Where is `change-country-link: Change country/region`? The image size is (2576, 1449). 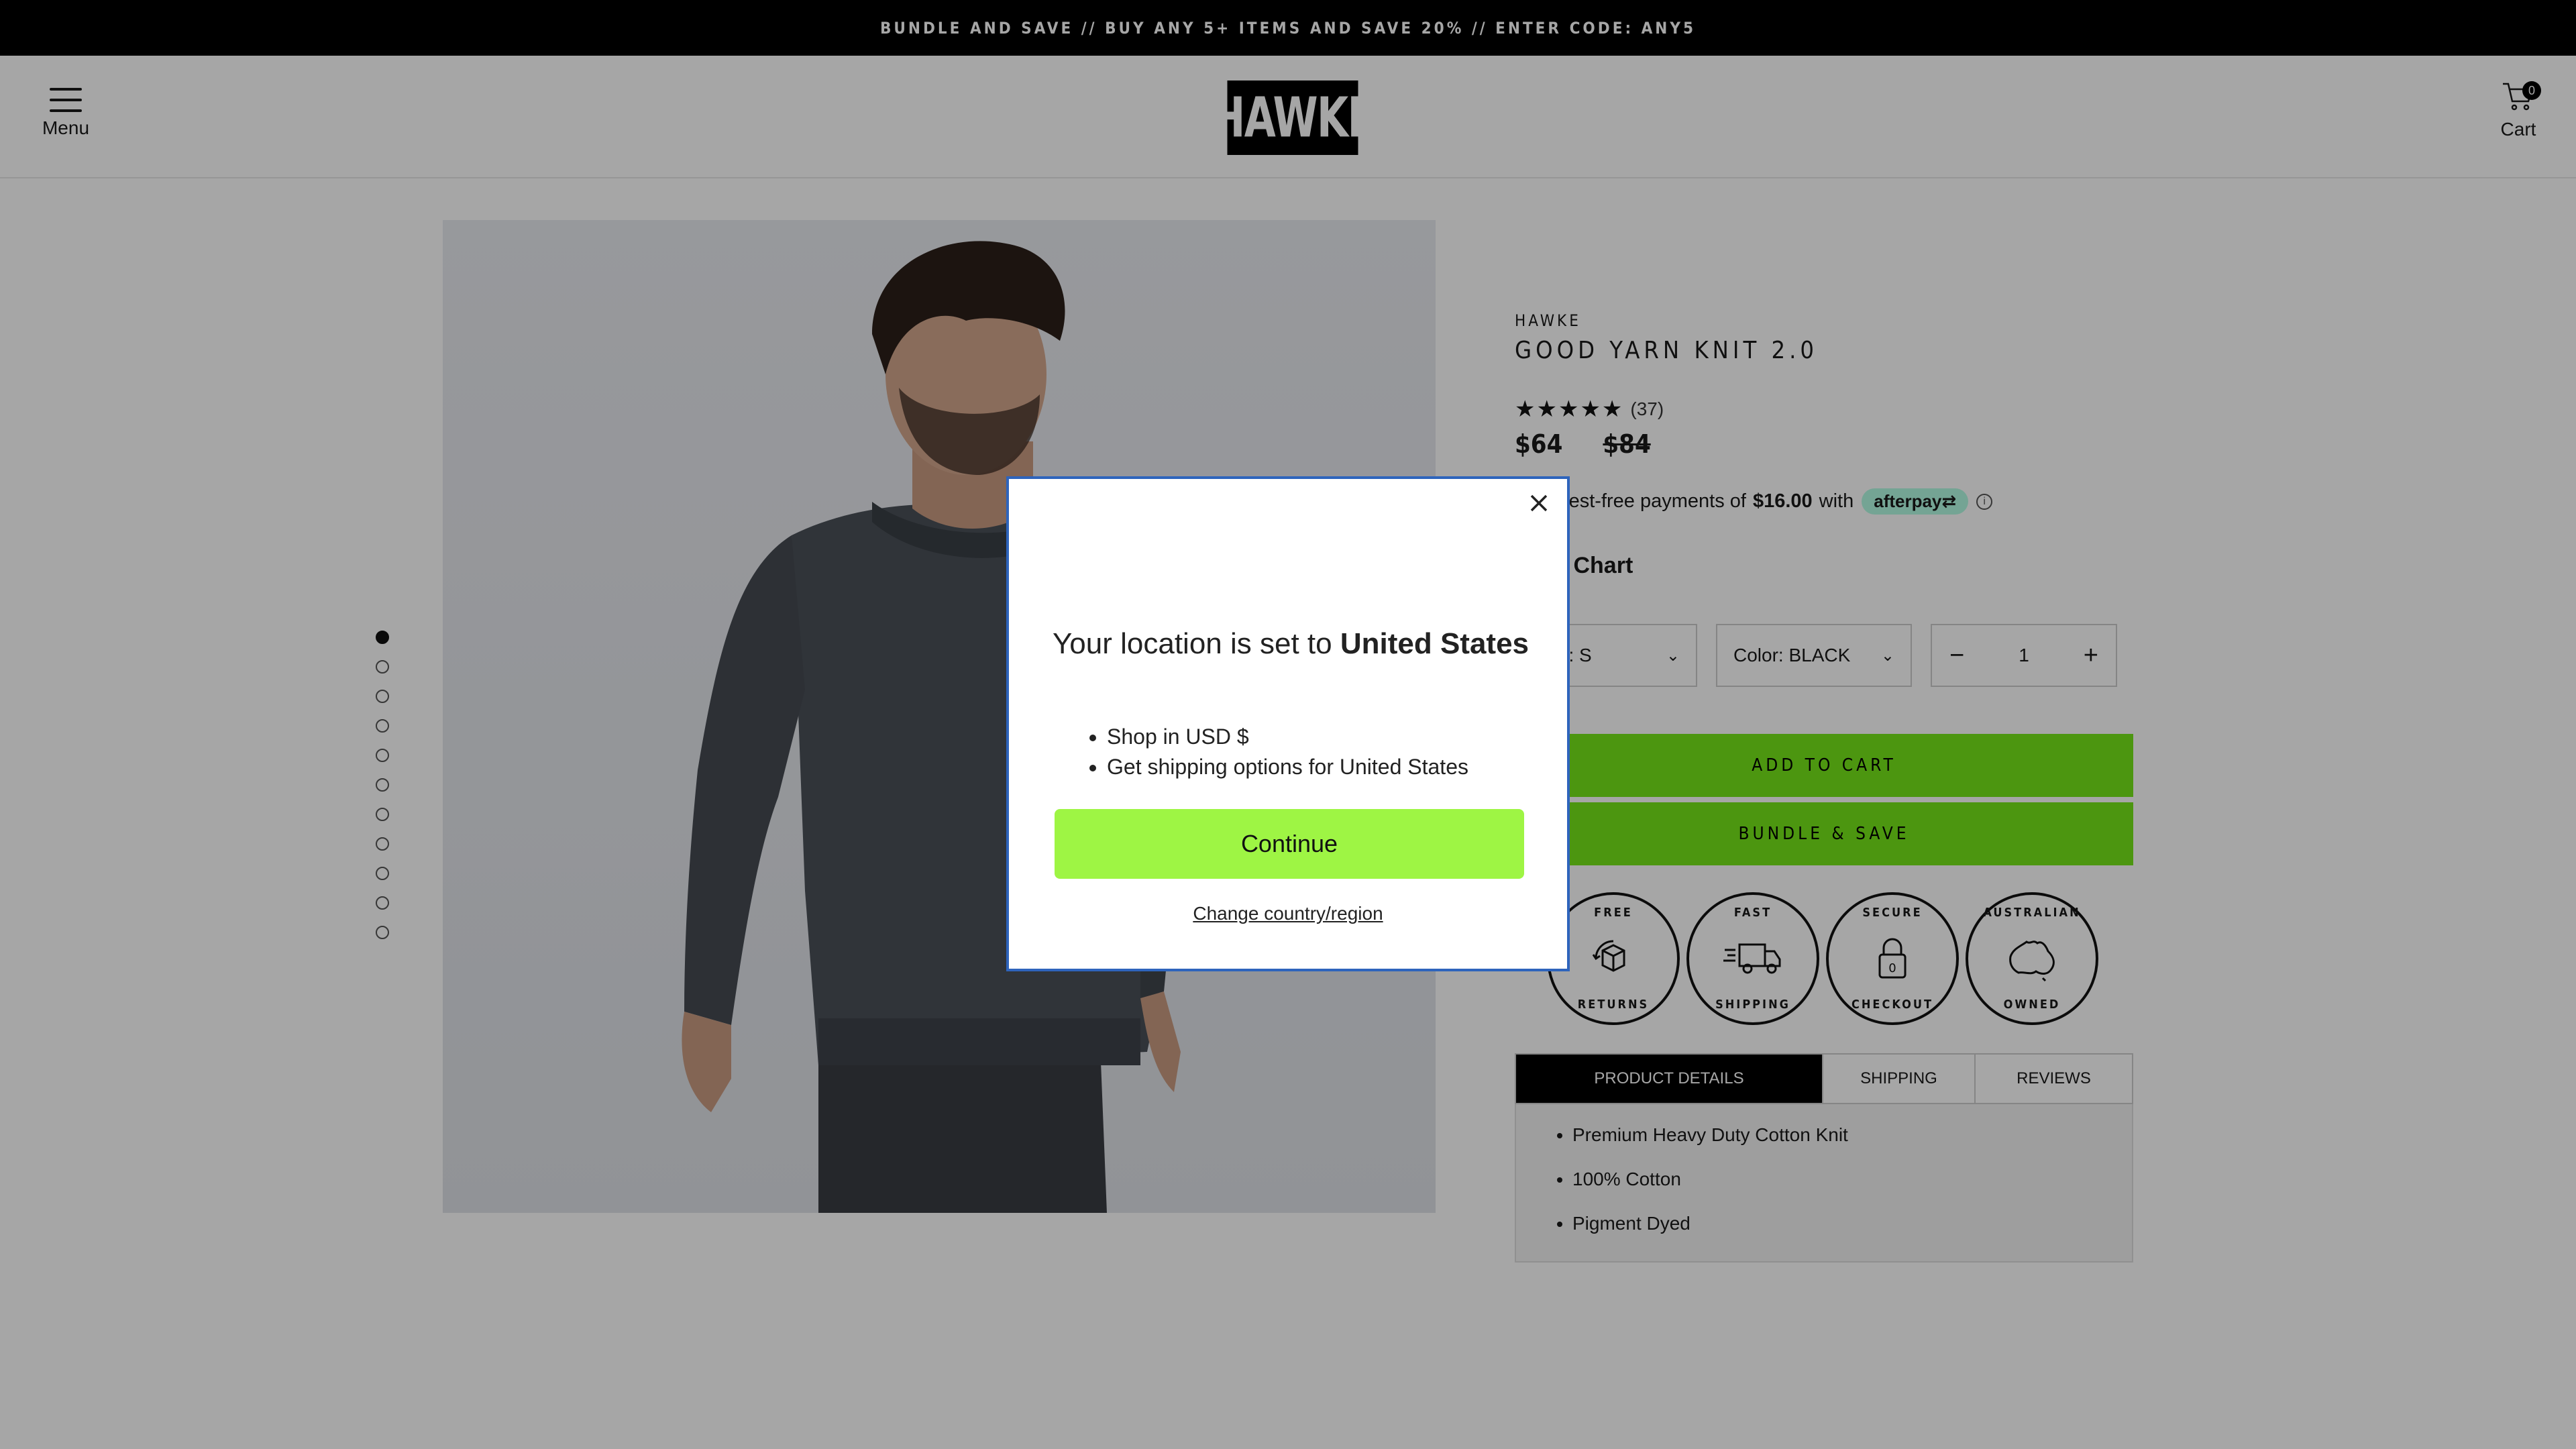
change-country-link: Change country/region is located at coordinates (1288, 913).